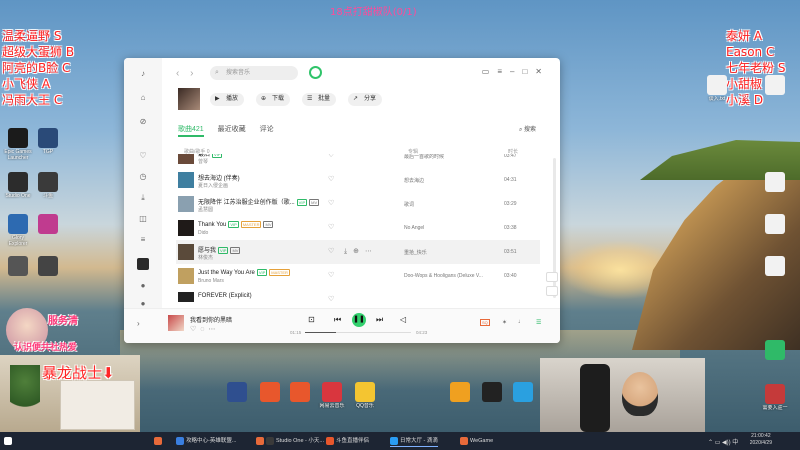 The height and width of the screenshot is (450, 800). I want to click on more-icon: ⋯, so click(213, 329).